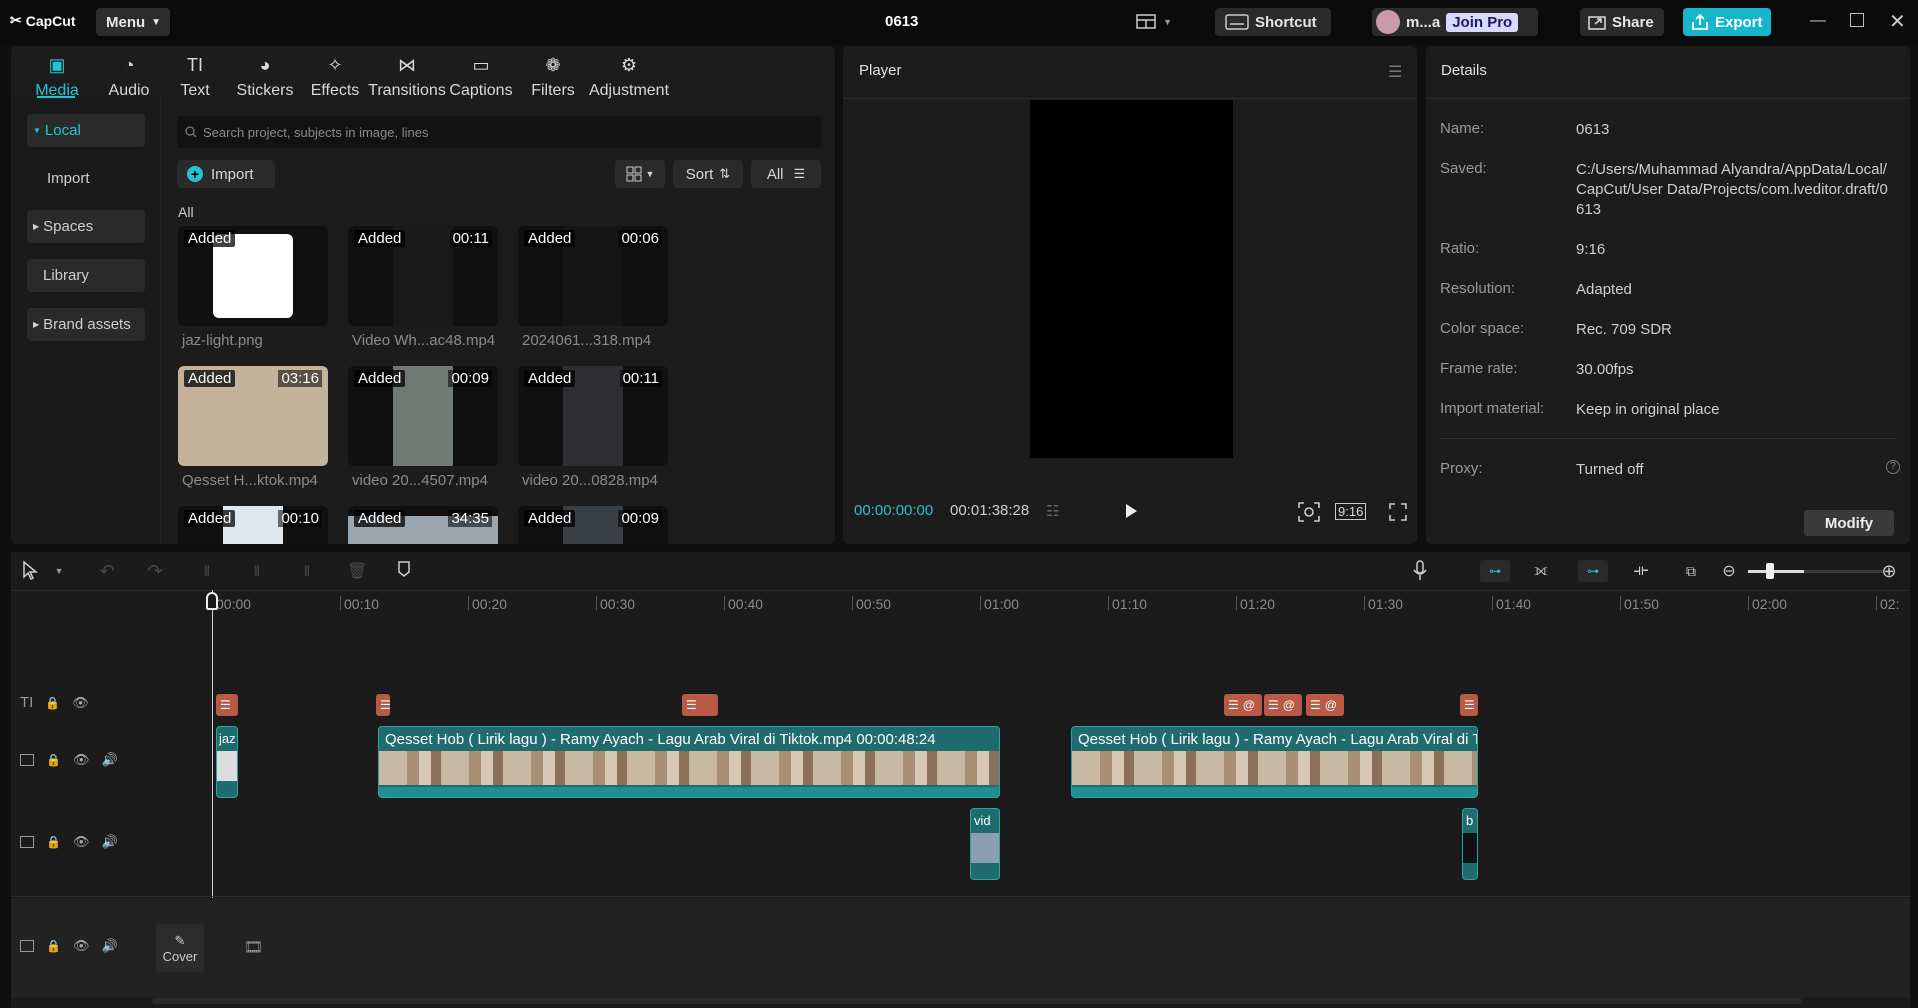 The height and width of the screenshot is (1008, 1918). Describe the element at coordinates (227, 762) in the screenshot. I see `clip-jaz-image: jaz` at that location.